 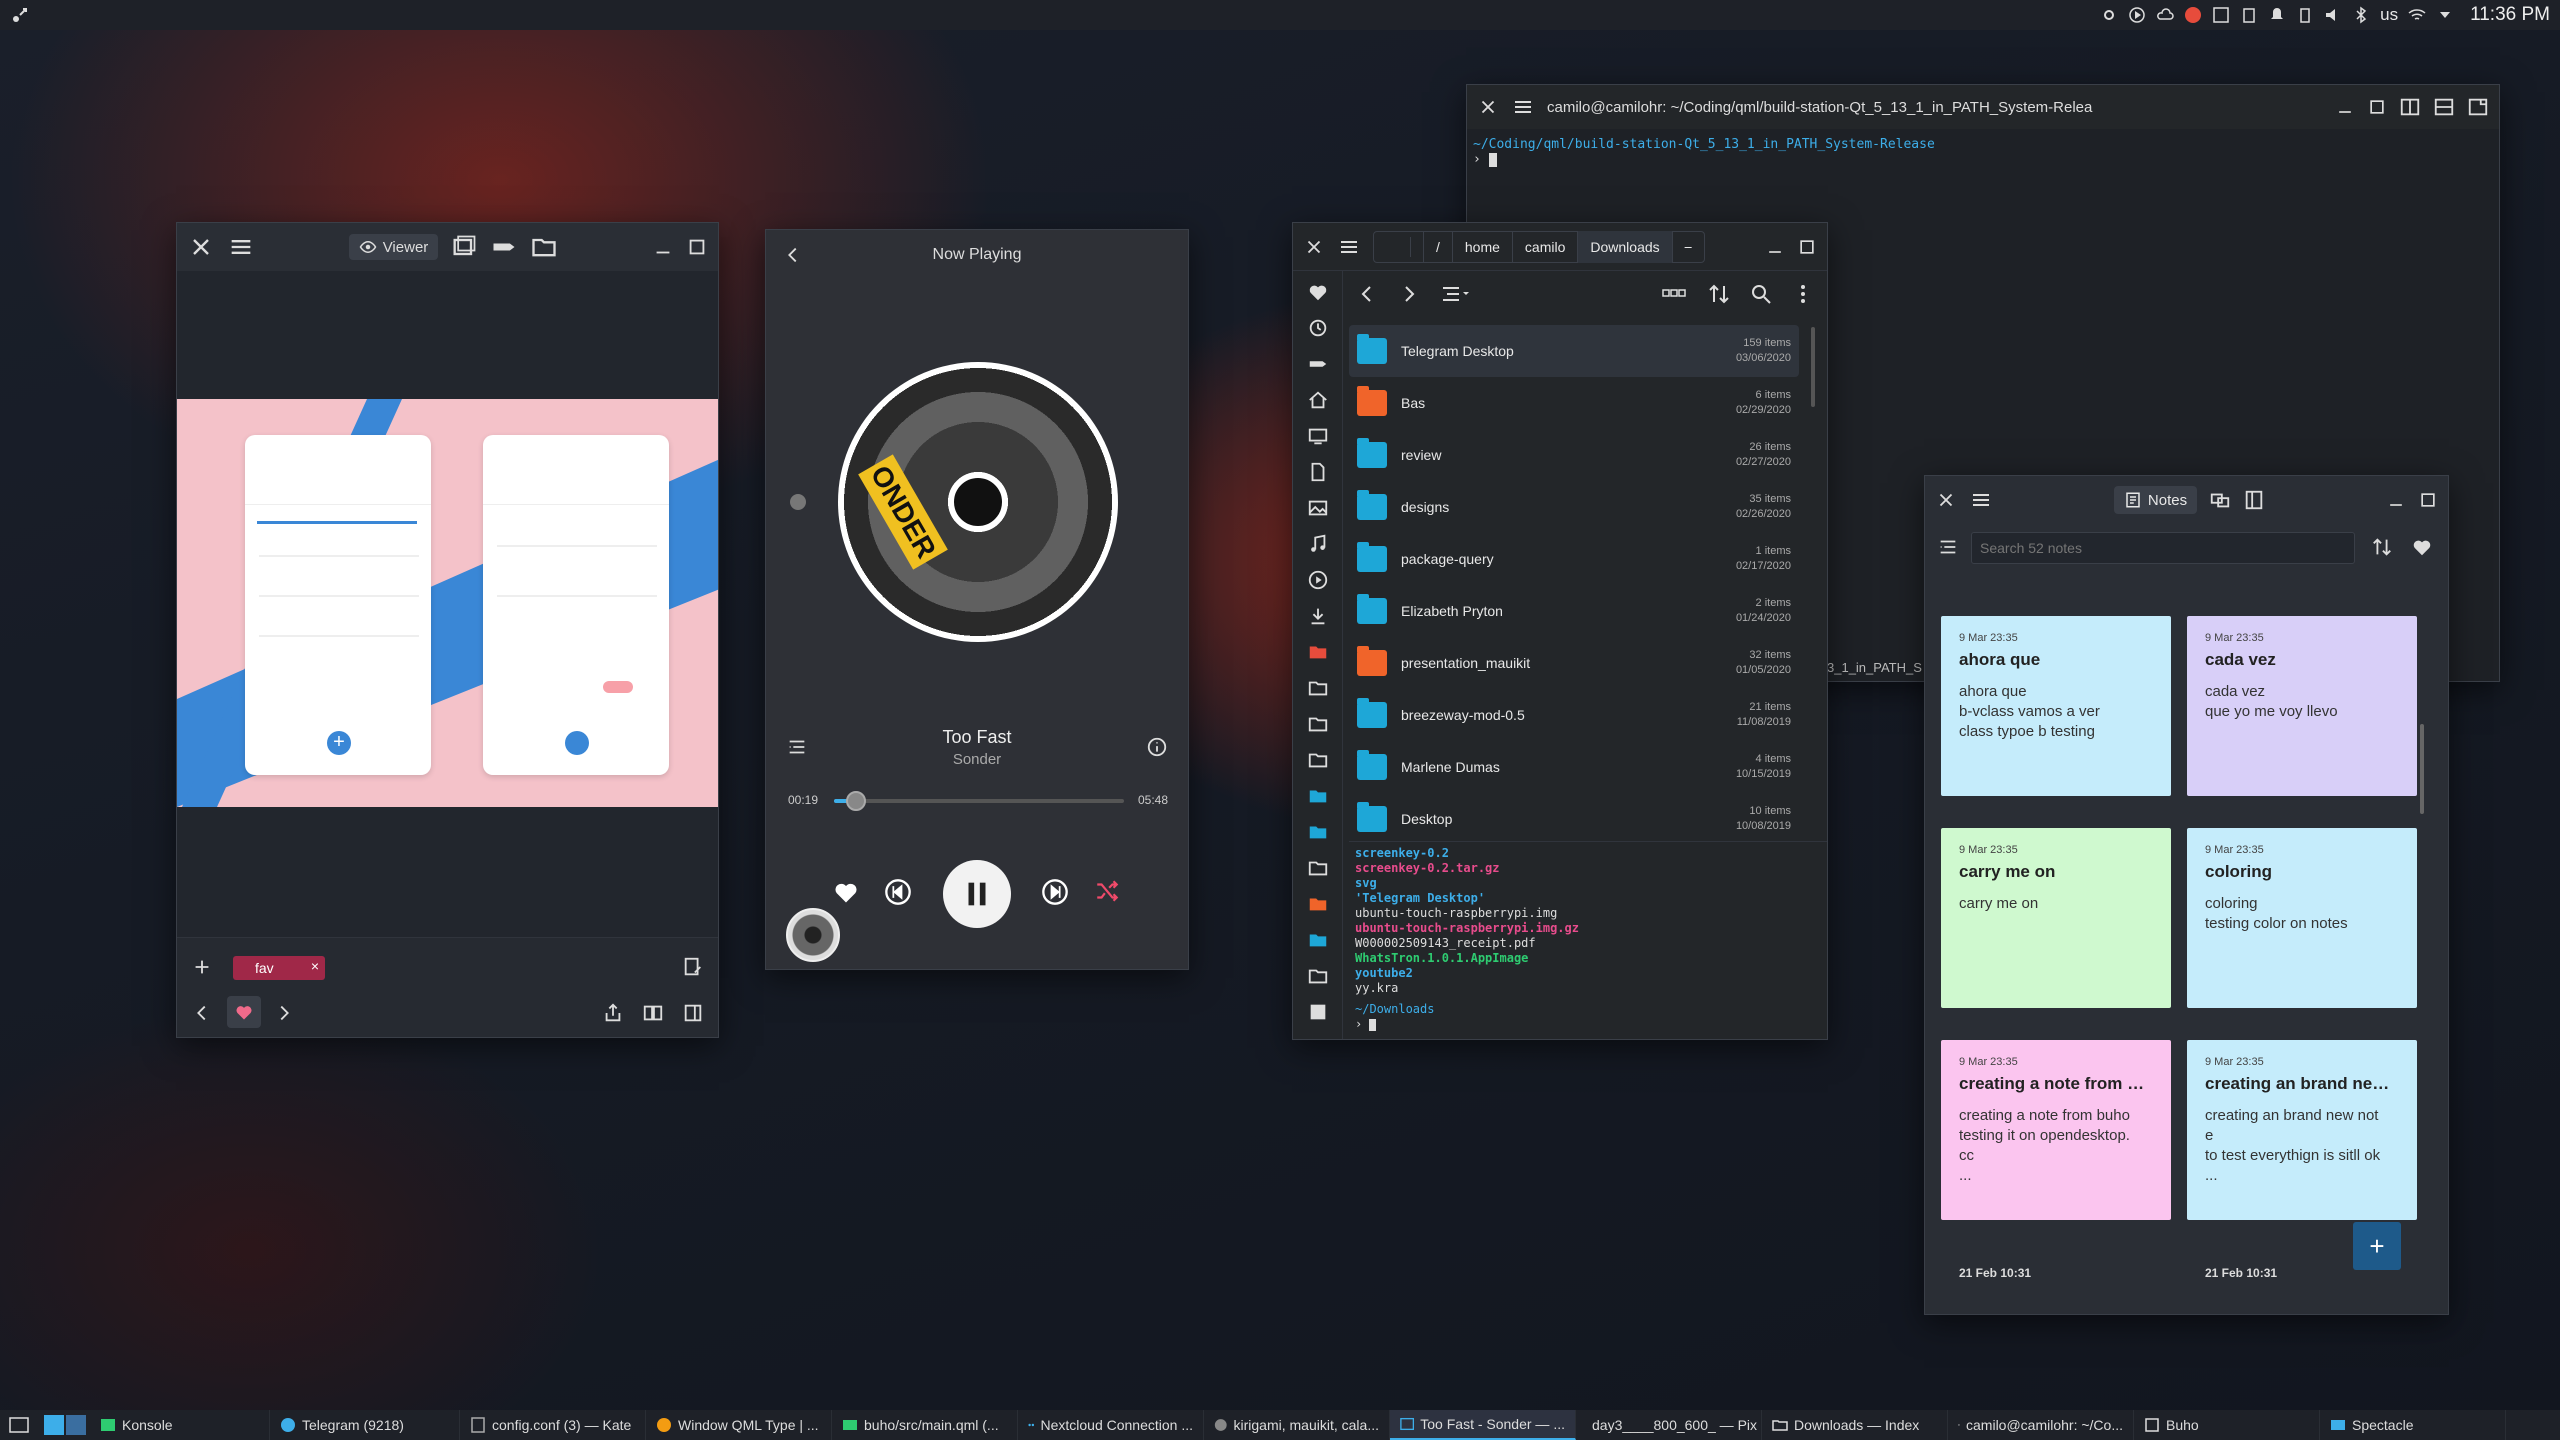 I want to click on pictures-icon, so click(x=1318, y=508).